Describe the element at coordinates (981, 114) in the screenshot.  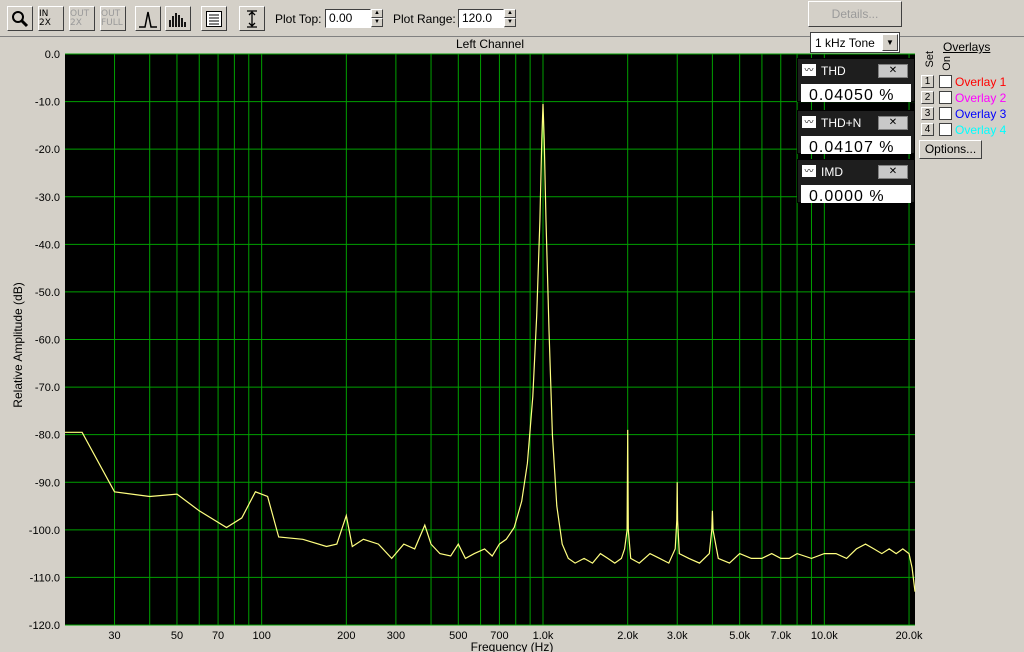
I see `overlay-name: Overlay 3` at that location.